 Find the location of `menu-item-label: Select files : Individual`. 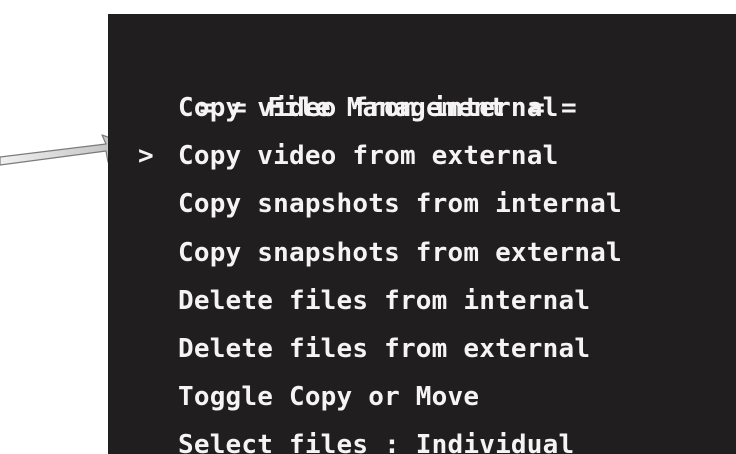

menu-item-label: Select files : Individual is located at coordinates (376, 442).